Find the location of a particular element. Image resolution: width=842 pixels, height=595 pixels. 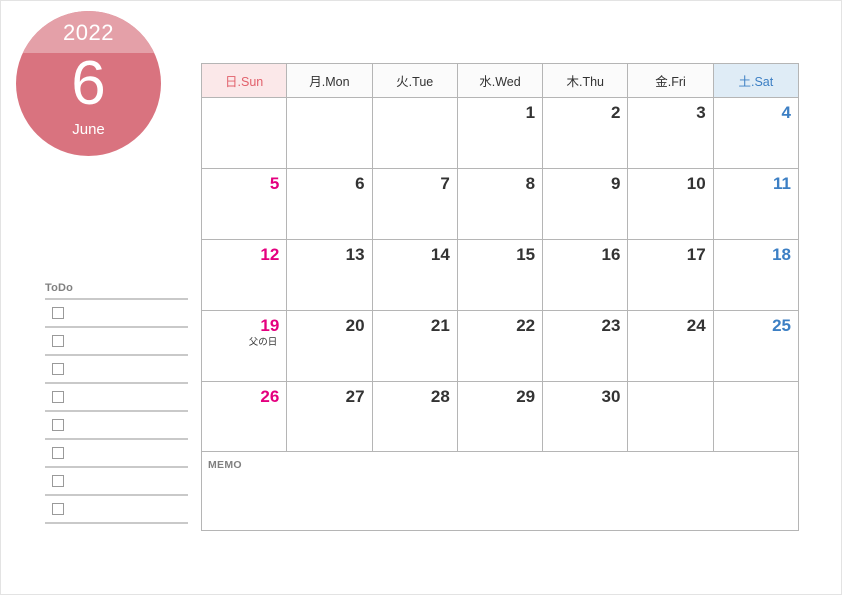

day-cell-29: 29 is located at coordinates (500, 417).